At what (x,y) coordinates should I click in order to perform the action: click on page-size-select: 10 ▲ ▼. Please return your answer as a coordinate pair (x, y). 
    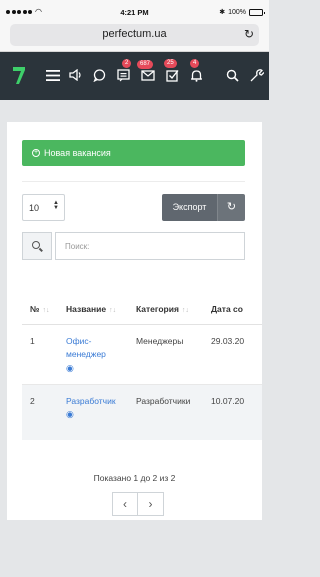
    Looking at the image, I should click on (43, 207).